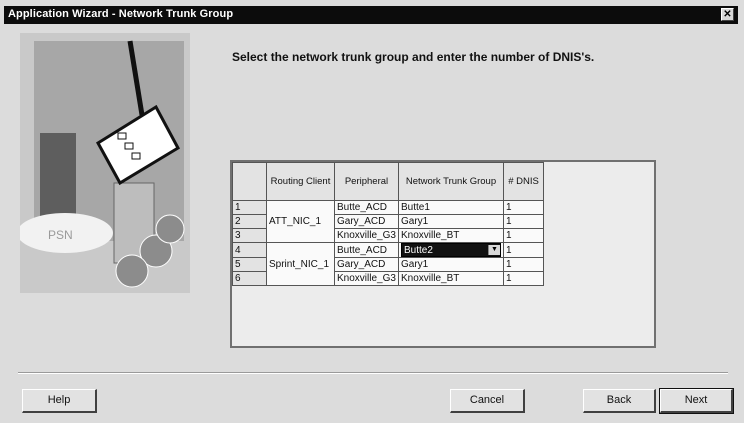 Image resolution: width=744 pixels, height=423 pixels. What do you see at coordinates (60, 235) in the screenshot?
I see `psn-label: PSN` at bounding box center [60, 235].